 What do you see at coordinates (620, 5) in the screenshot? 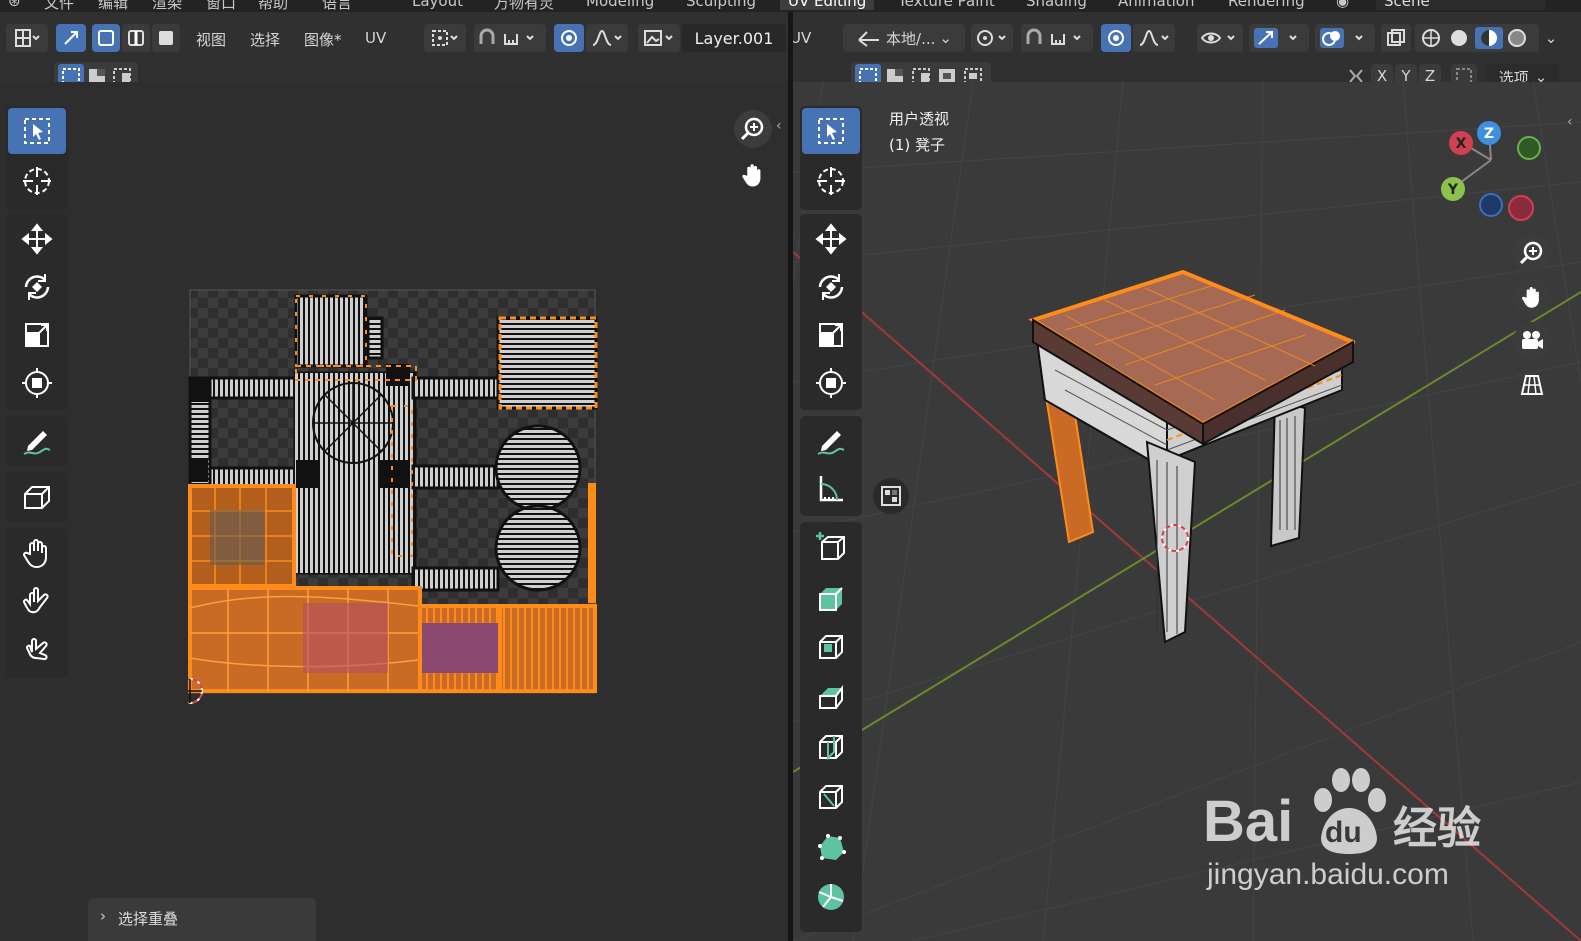
I see `tab-modeling: Modeling` at bounding box center [620, 5].